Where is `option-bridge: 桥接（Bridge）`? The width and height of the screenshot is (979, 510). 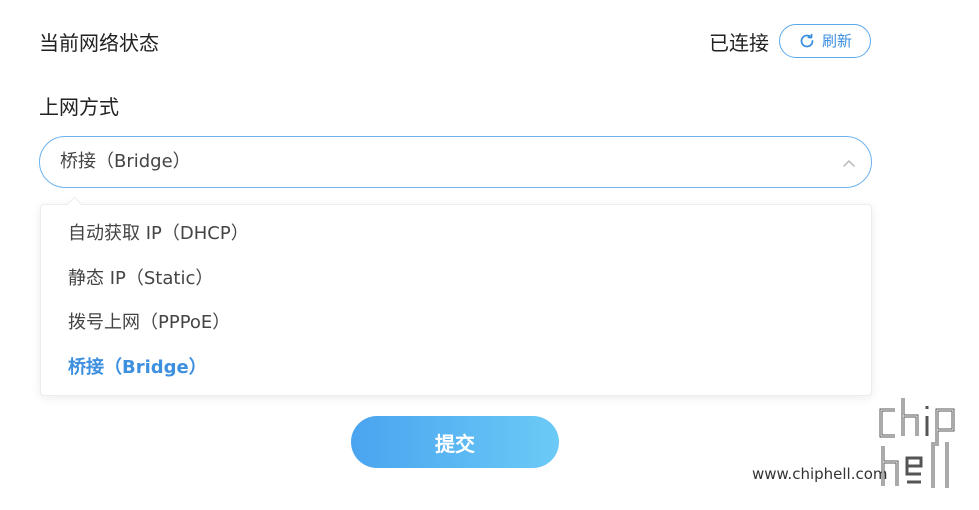 option-bridge: 桥接（Bridge） is located at coordinates (137, 368).